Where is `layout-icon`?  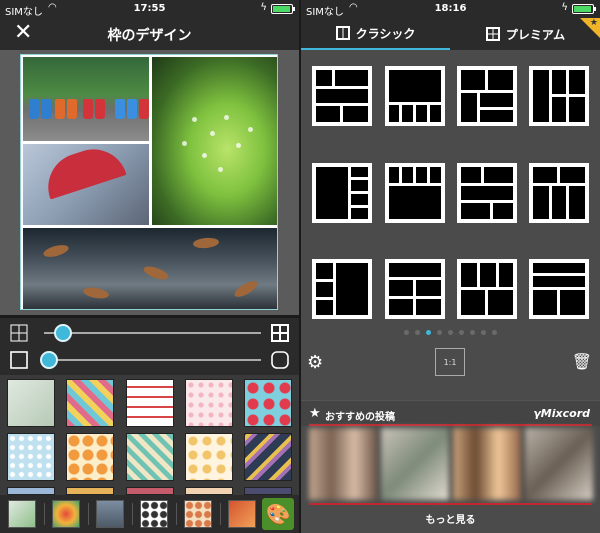
layout-icon is located at coordinates (342, 33).